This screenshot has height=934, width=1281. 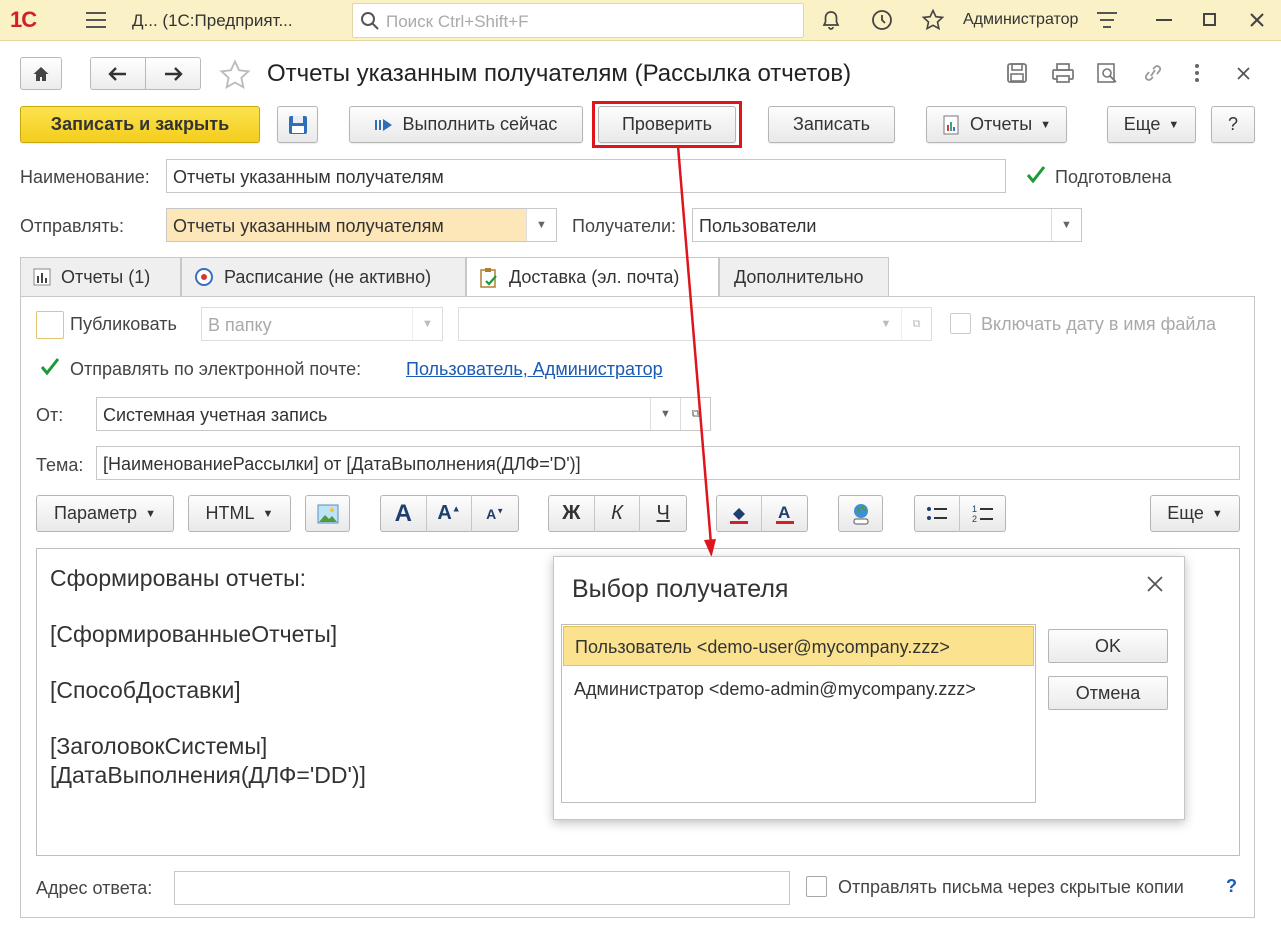 What do you see at coordinates (1153, 73) in the screenshot?
I see `link-icon` at bounding box center [1153, 73].